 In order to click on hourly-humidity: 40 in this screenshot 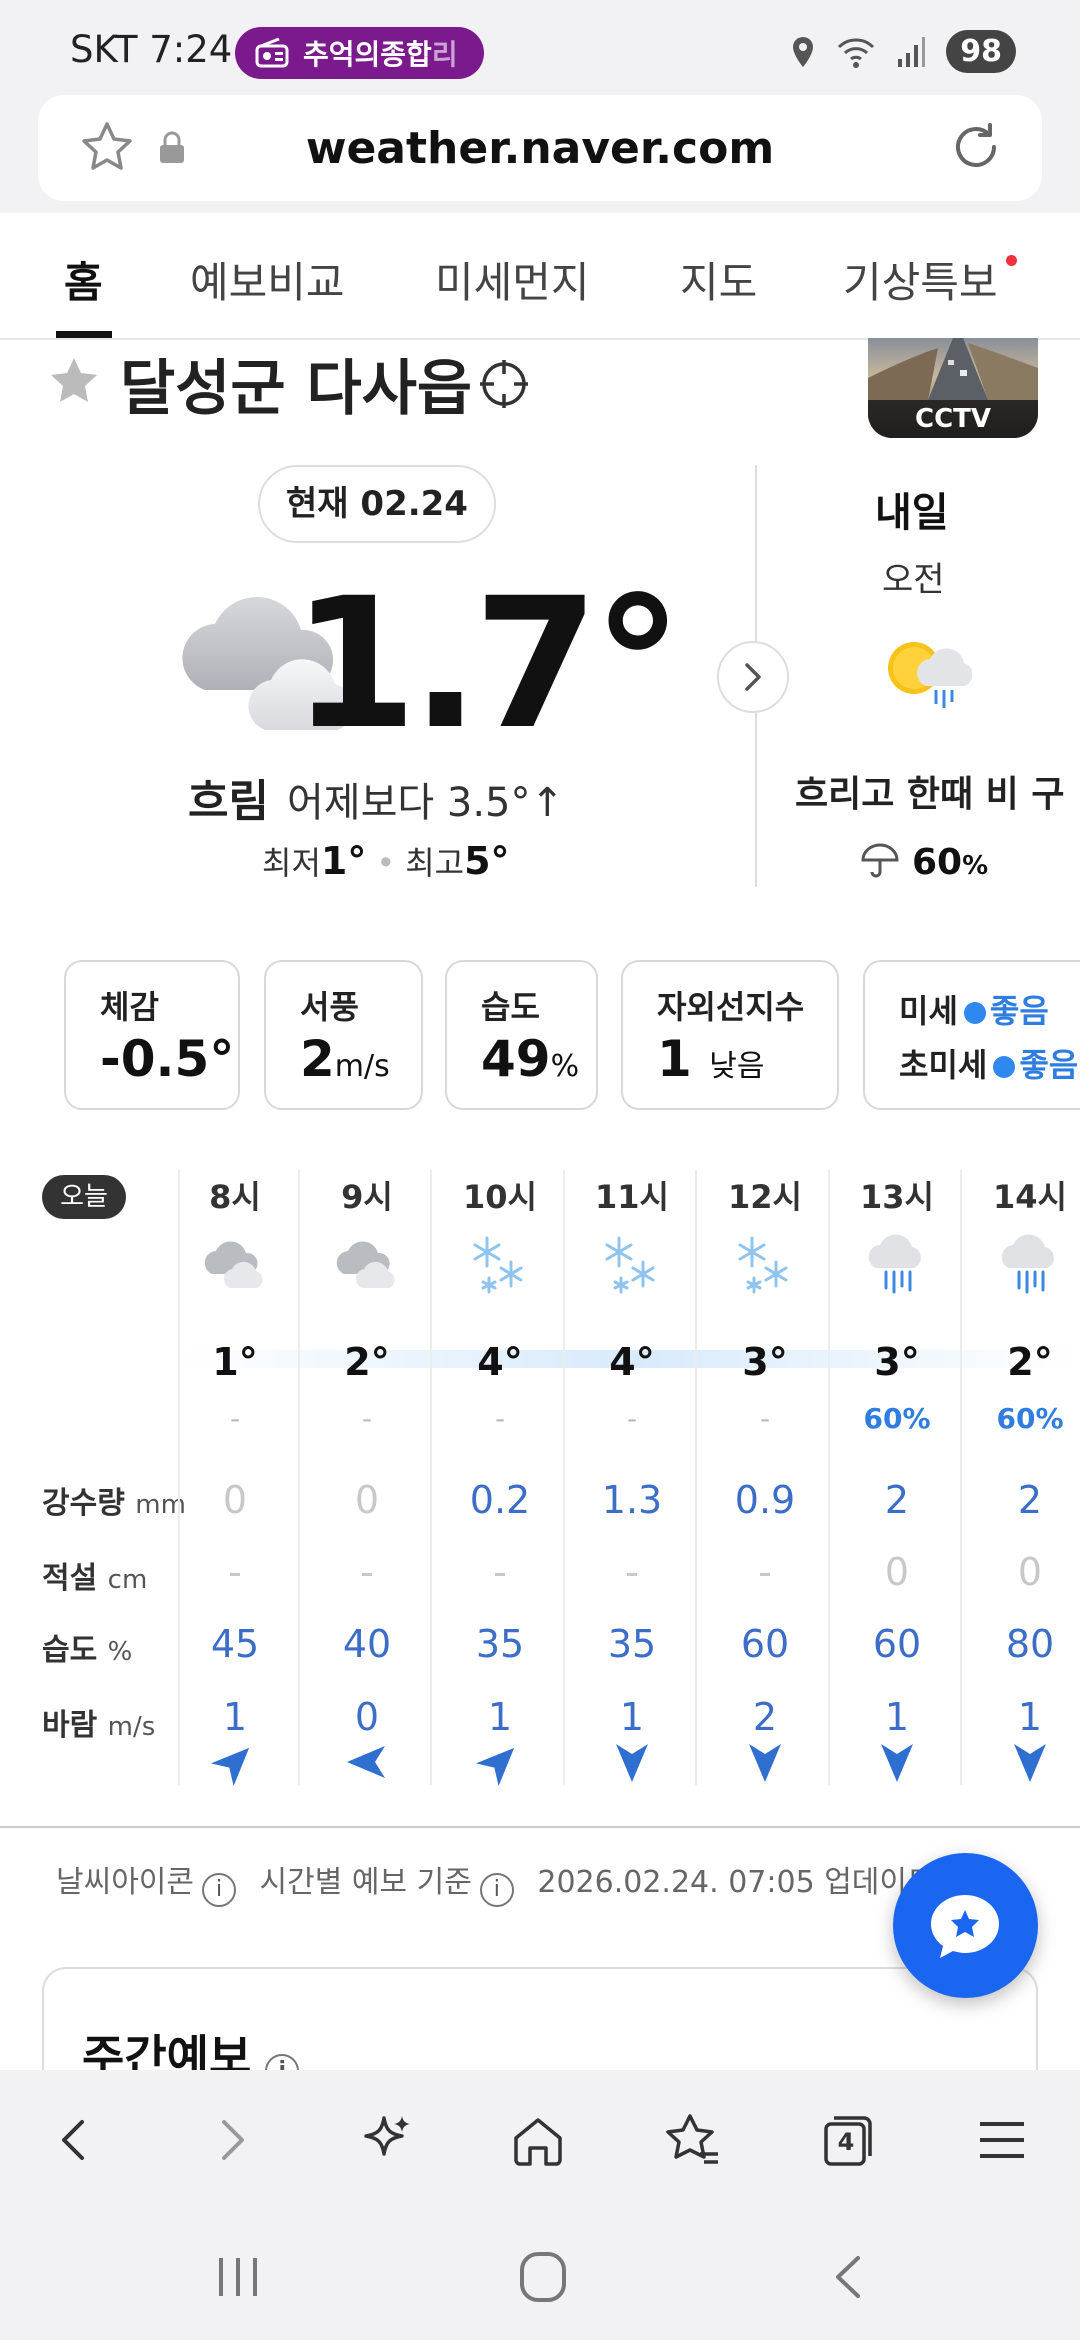, I will do `click(367, 1644)`.